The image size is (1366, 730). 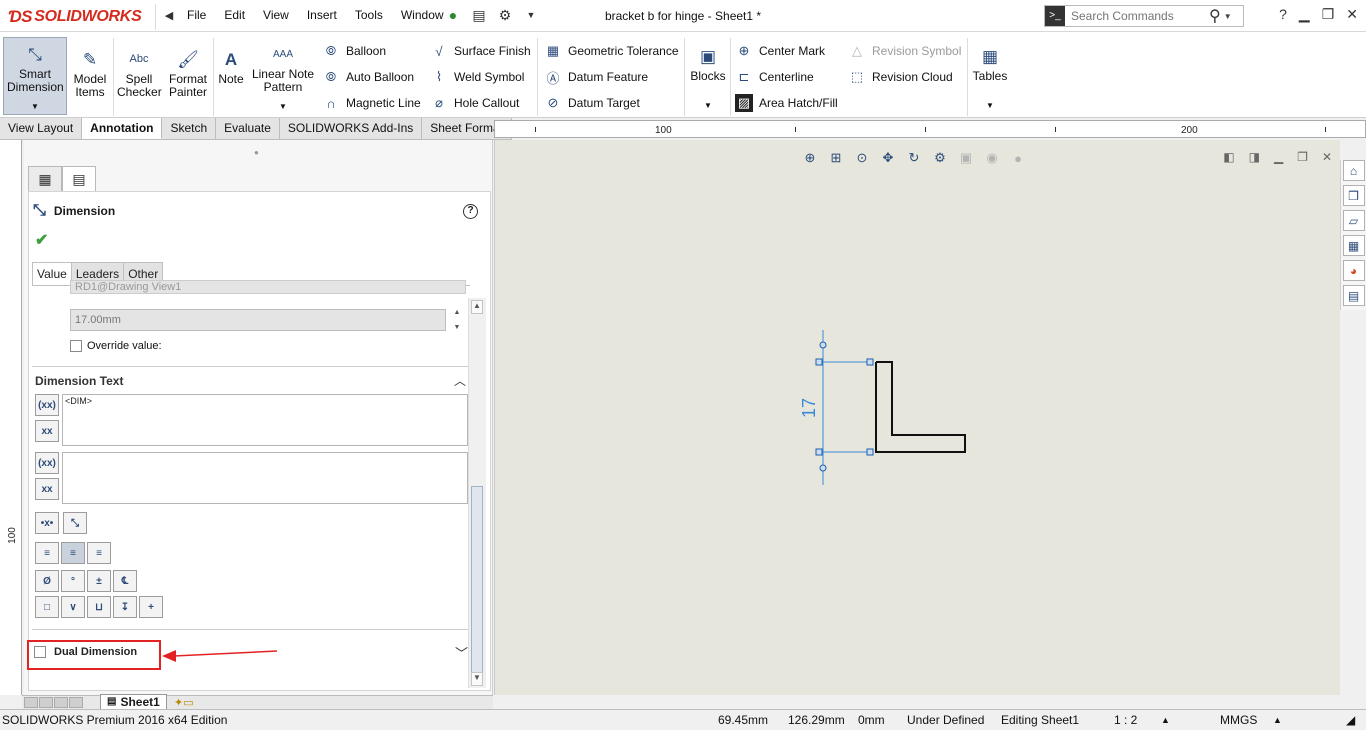 I want to click on datum-feature-button: Ⓐ Datum Feature, so click(x=596, y=77).